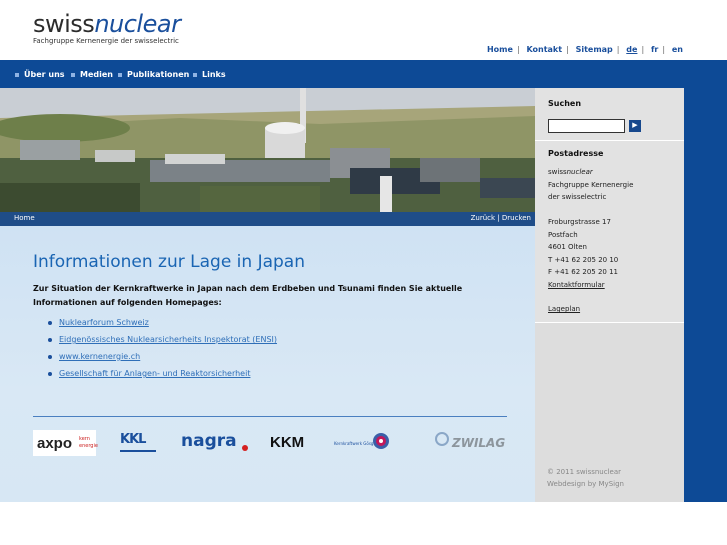  I want to click on arrow-right-icon: ▶, so click(635, 125).